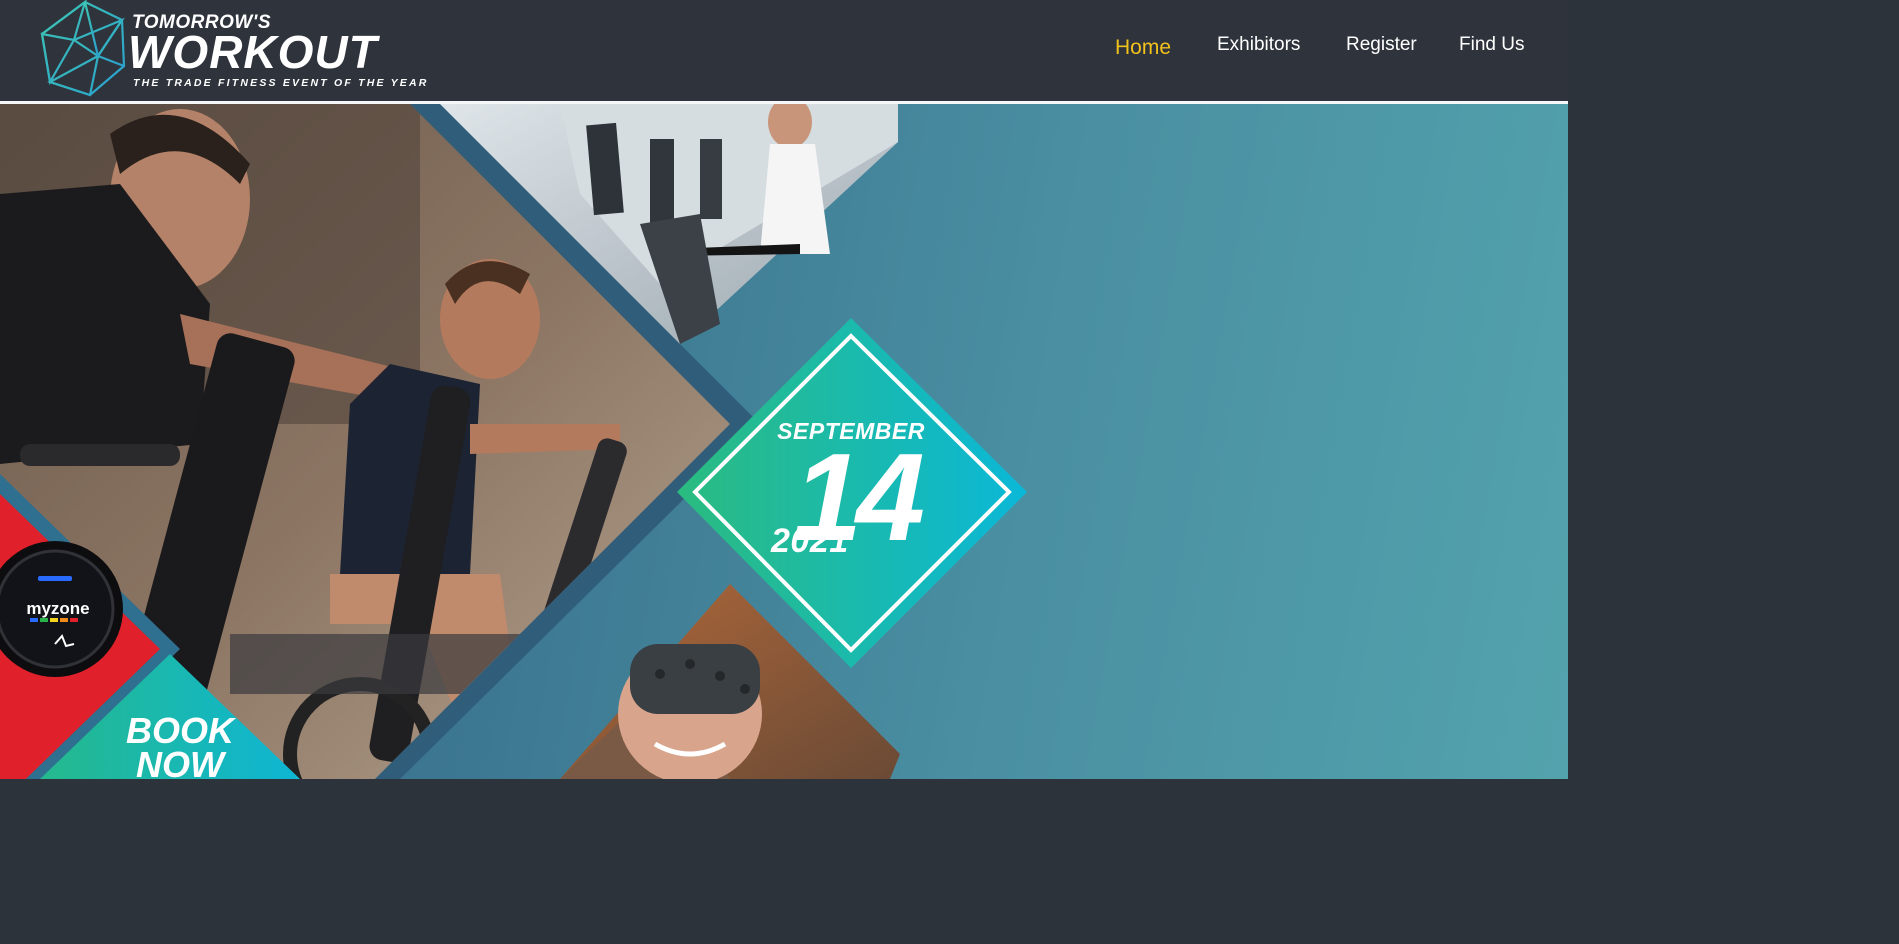 The width and height of the screenshot is (1899, 944). Describe the element at coordinates (1143, 48) in the screenshot. I see `nav-home: Home` at that location.